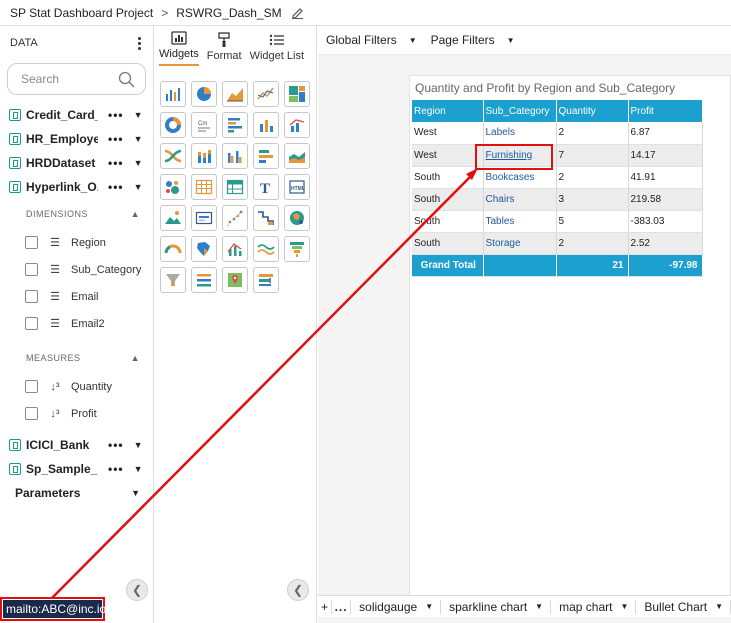 This screenshot has width=731, height=623. I want to click on column-chart-icon, so click(266, 125).